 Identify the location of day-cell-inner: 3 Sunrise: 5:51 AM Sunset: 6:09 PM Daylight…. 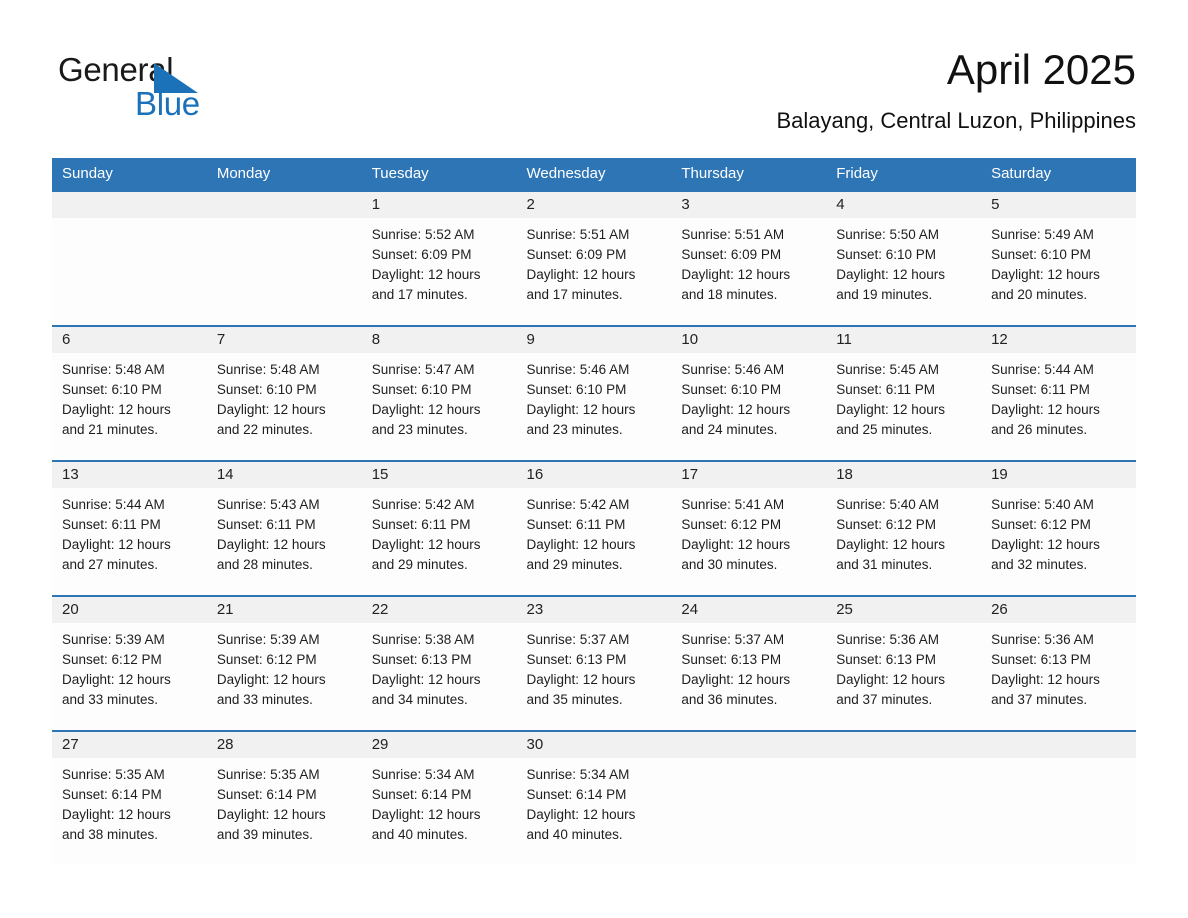
(749, 258).